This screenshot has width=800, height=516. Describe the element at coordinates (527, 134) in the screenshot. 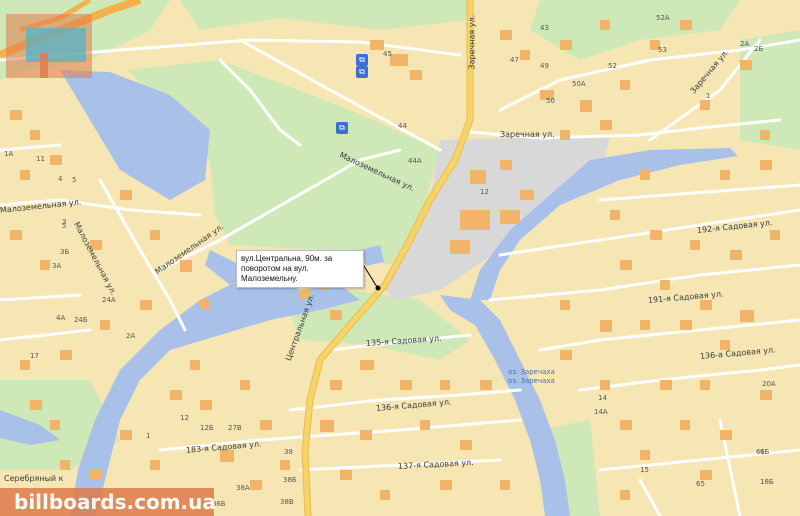

I see `street-label: Заречная ул.` at that location.